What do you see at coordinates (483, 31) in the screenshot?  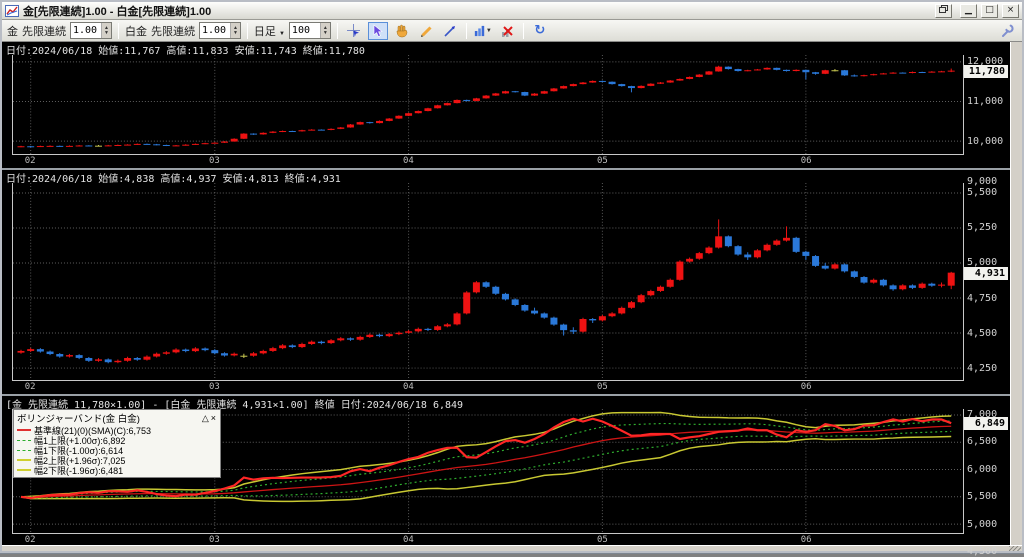 I see `chart-type-dropdown-icon: ▼` at bounding box center [483, 31].